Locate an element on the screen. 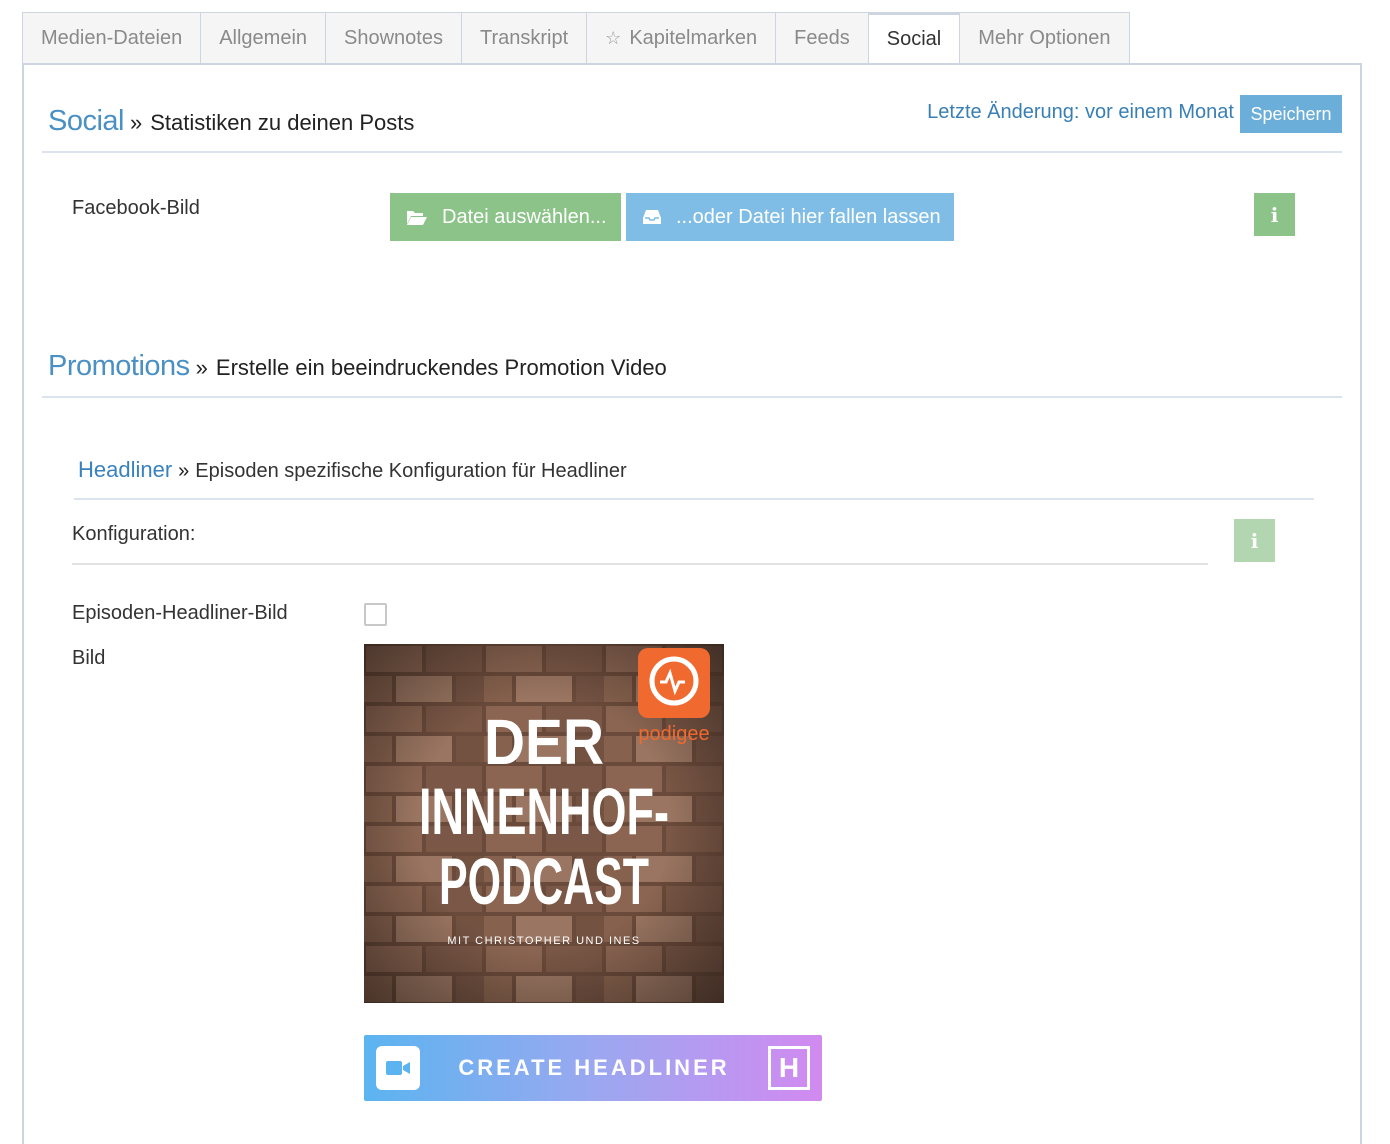 The height and width of the screenshot is (1144, 1390). drop-file-button: ...oder Datei hier fallen lassen is located at coordinates (790, 217).